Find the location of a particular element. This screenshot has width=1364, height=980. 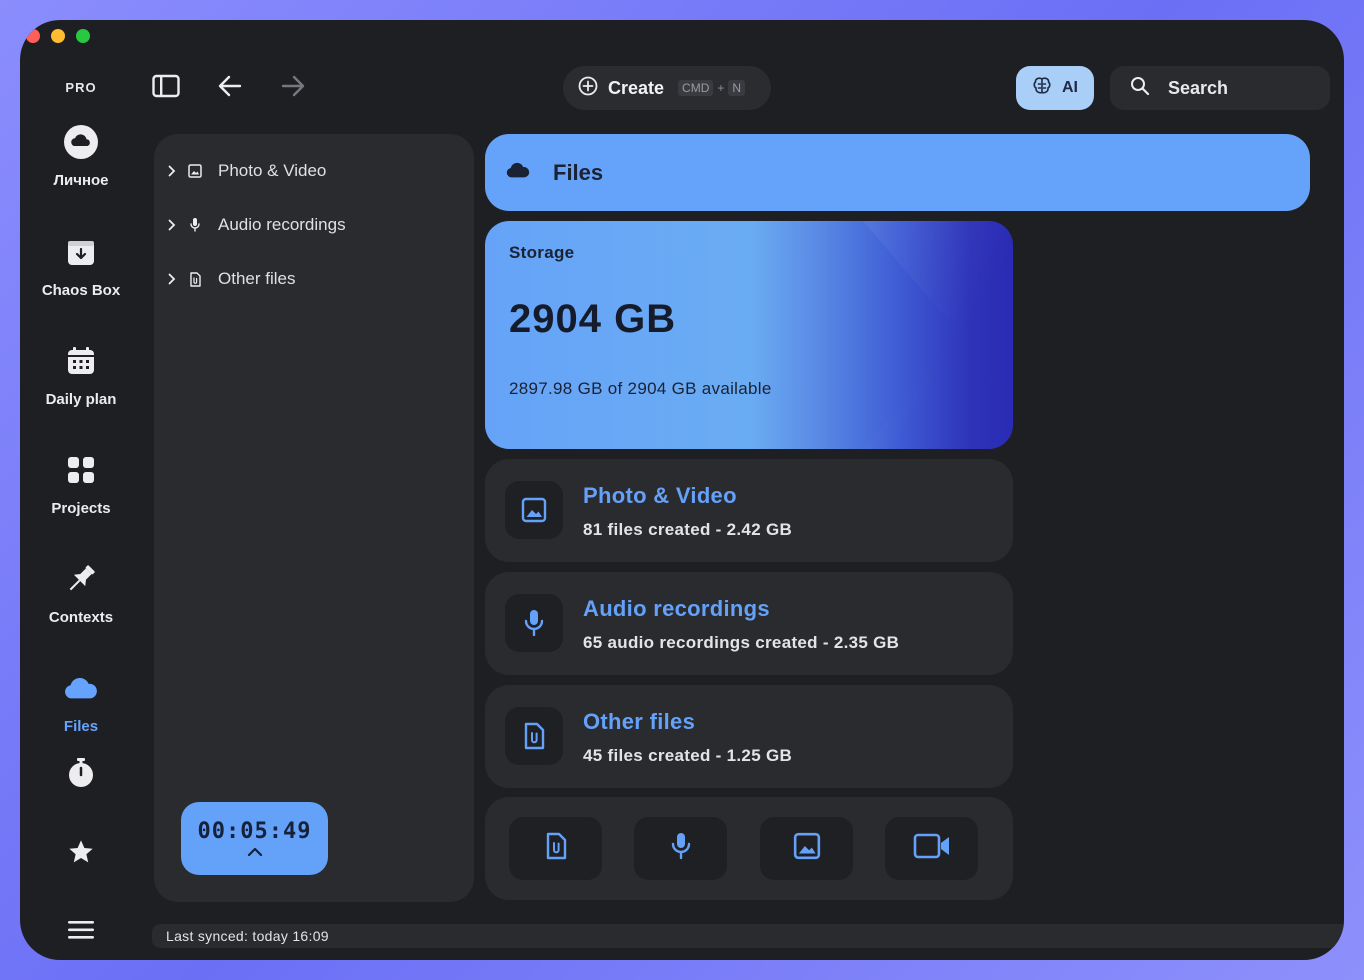

sidebar-item-daily-plan: Daily plan is located at coordinates (81, 375).